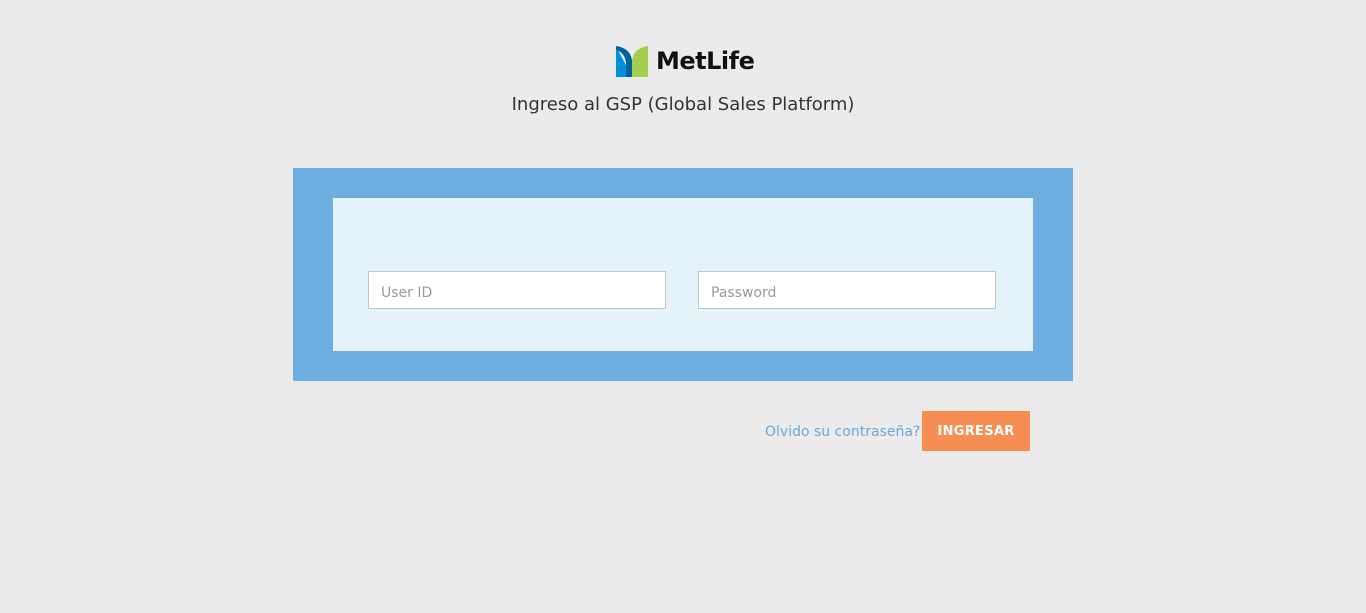  Describe the element at coordinates (976, 431) in the screenshot. I see `ingresar-button: INGRESAR` at that location.